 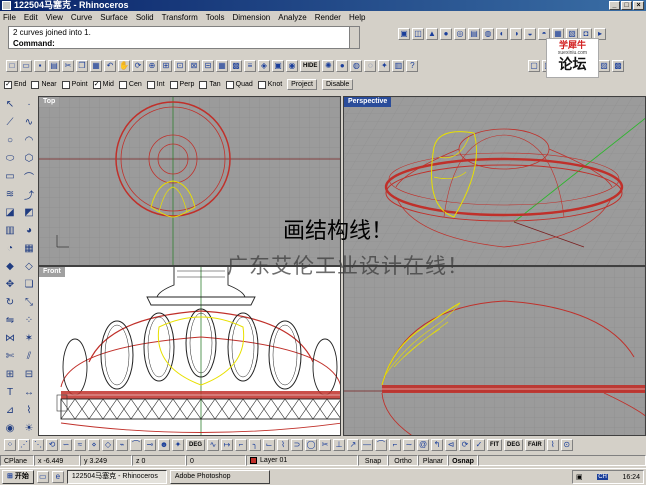 What do you see at coordinates (10, 302) in the screenshot?
I see `rotate-icon: ↻` at bounding box center [10, 302].